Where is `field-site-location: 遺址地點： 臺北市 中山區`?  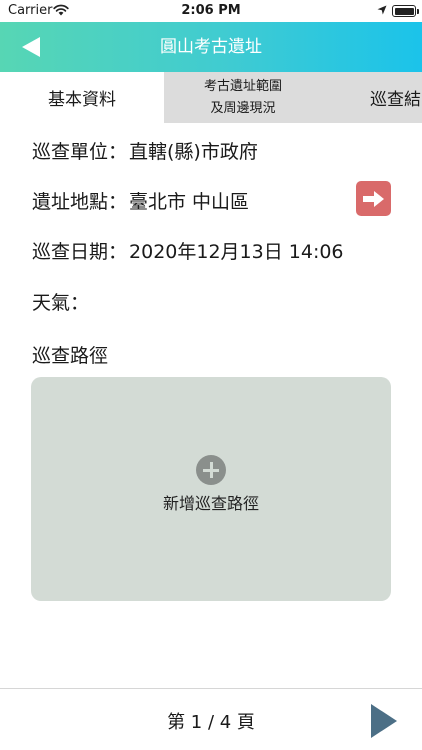 field-site-location: 遺址地點： 臺北市 中山區 is located at coordinates (140, 200).